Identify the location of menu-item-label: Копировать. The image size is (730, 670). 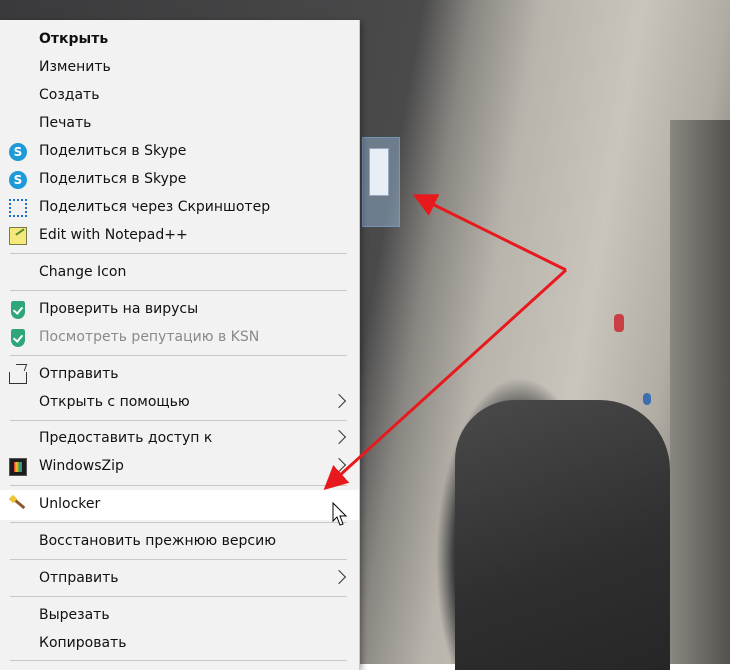
(83, 643).